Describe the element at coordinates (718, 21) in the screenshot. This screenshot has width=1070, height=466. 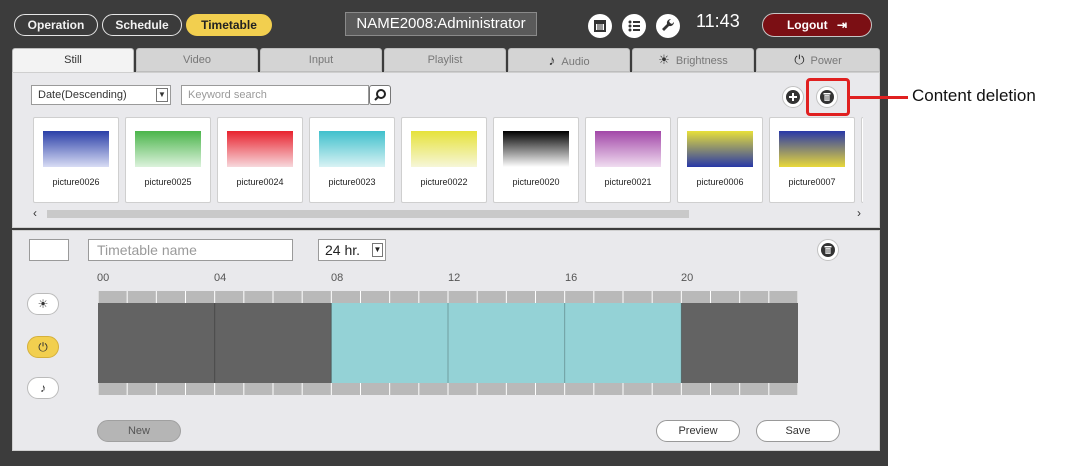
I see `clock-display: 11:43` at that location.